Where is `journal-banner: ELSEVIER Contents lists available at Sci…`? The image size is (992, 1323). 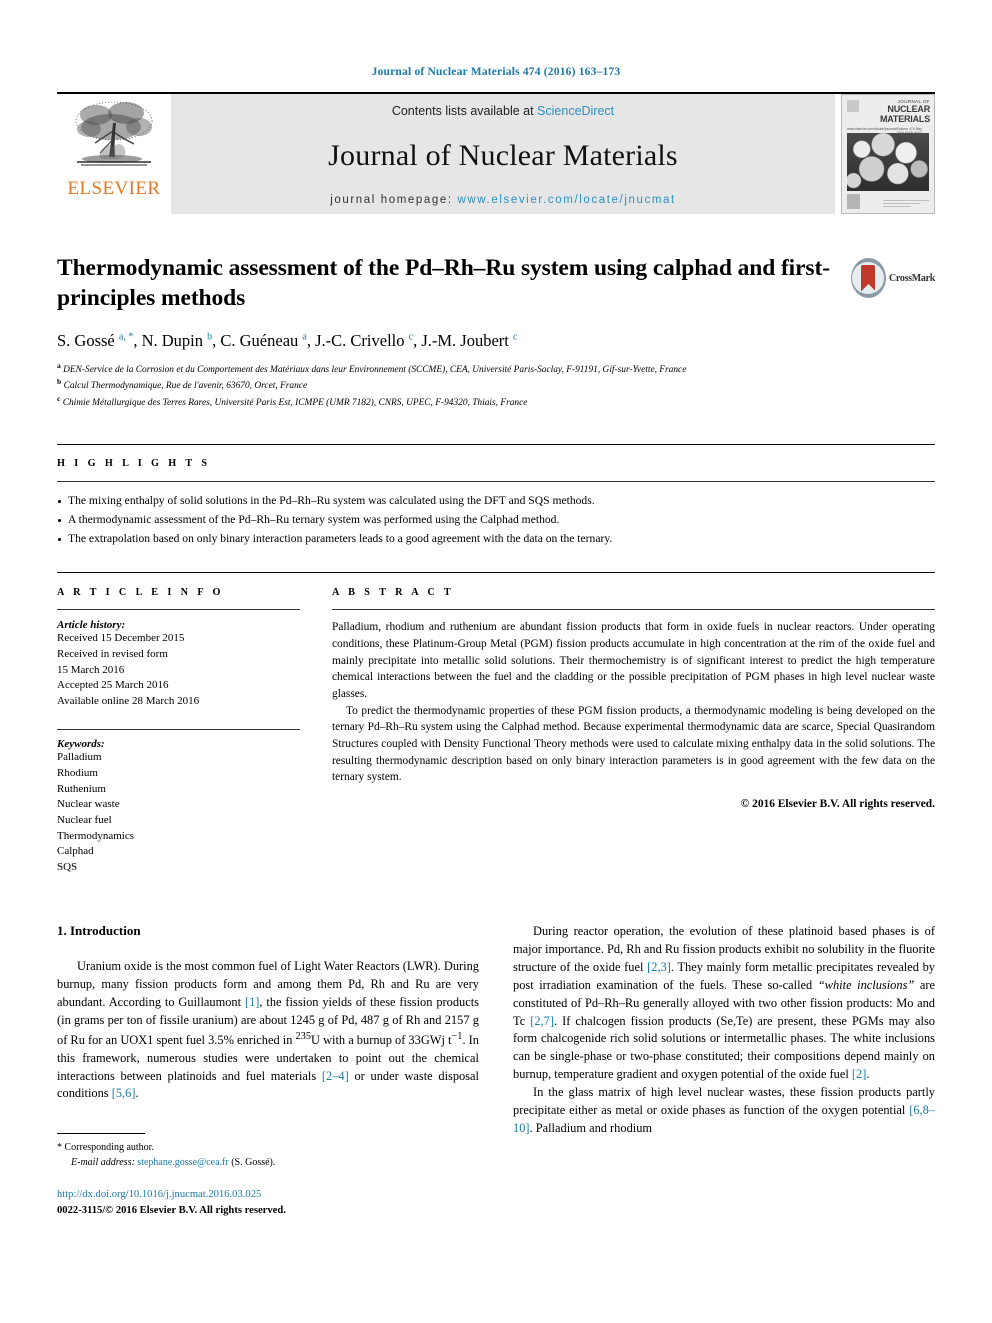
journal-banner: ELSEVIER Contents lists available at Sci… is located at coordinates (496, 153).